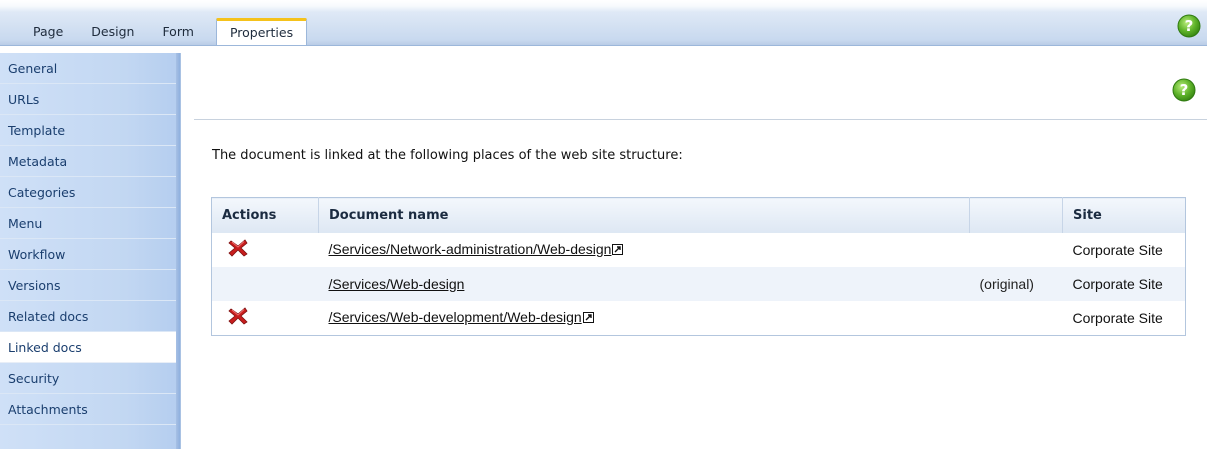 The height and width of the screenshot is (449, 1207). Describe the element at coordinates (88, 223) in the screenshot. I see `sidebar-item-menu: Menu` at that location.